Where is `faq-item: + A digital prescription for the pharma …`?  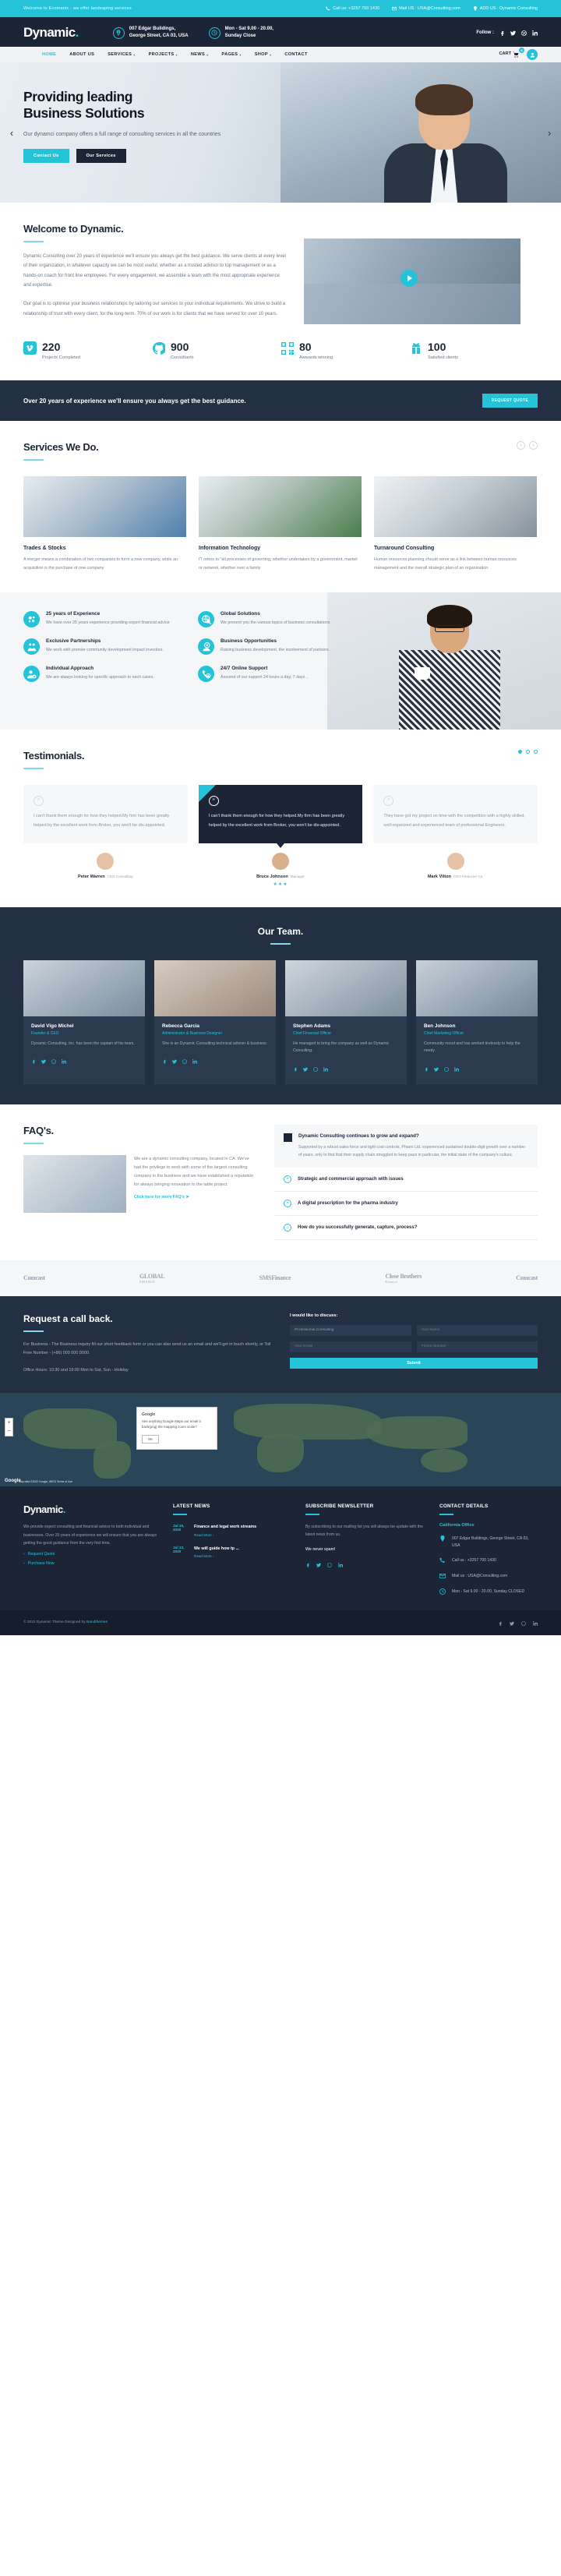
faq-item: + A digital prescription for the pharma … is located at coordinates (406, 1204).